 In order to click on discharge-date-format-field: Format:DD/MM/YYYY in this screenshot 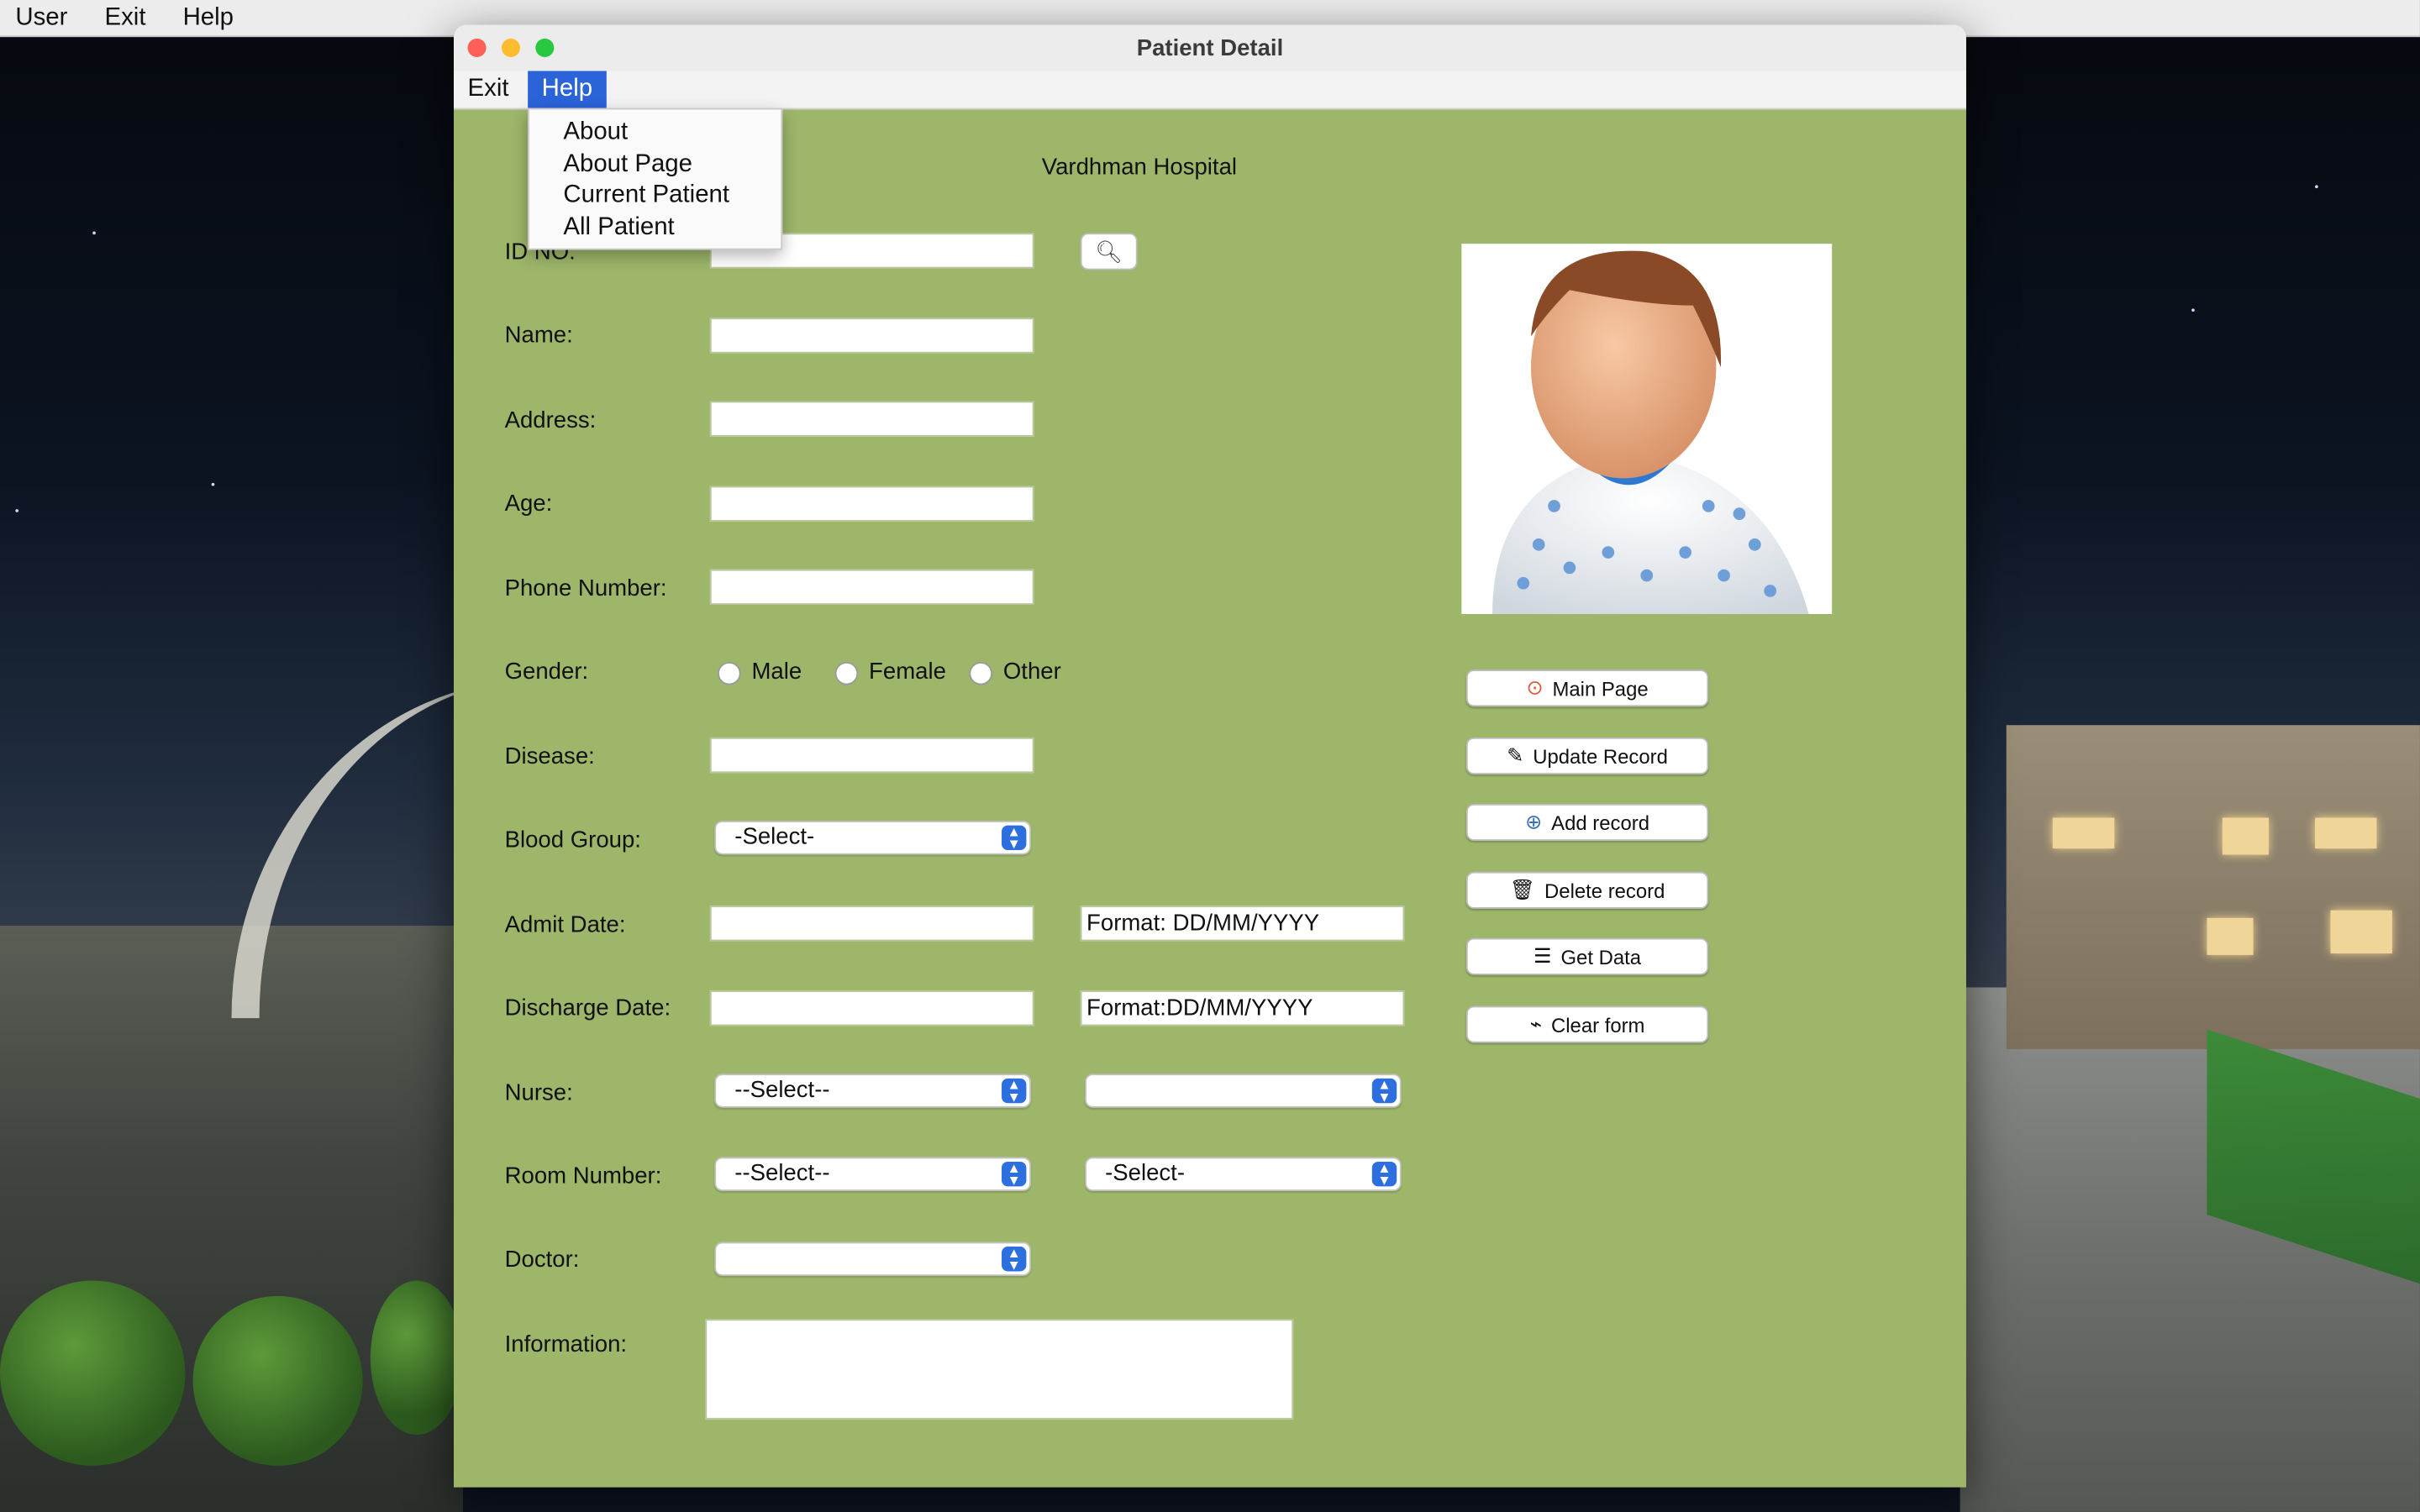, I will do `click(1242, 1008)`.